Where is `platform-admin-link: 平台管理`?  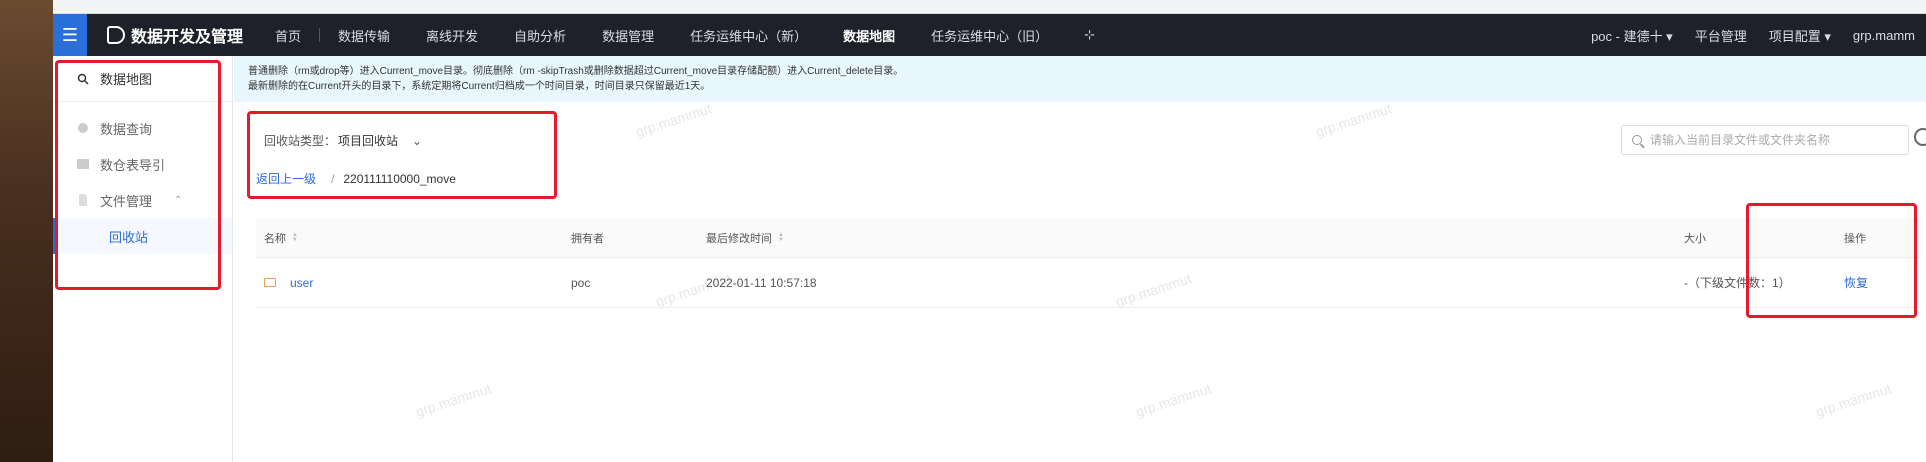
platform-admin-link: 平台管理 is located at coordinates (1721, 35).